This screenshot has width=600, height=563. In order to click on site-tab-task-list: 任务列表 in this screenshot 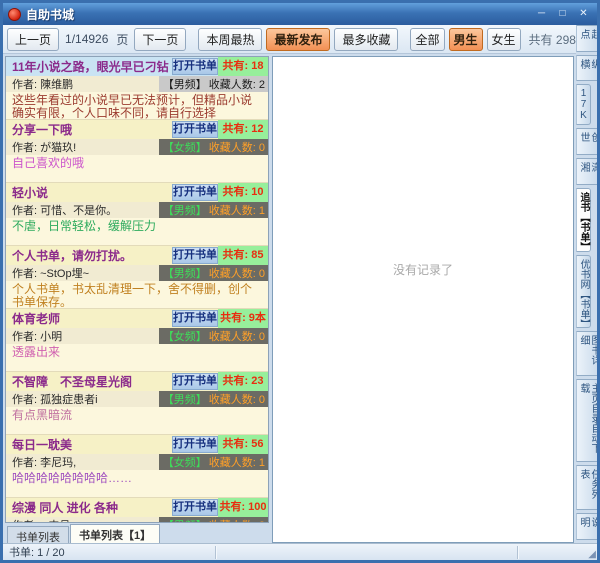, I will do `click(586, 488)`.